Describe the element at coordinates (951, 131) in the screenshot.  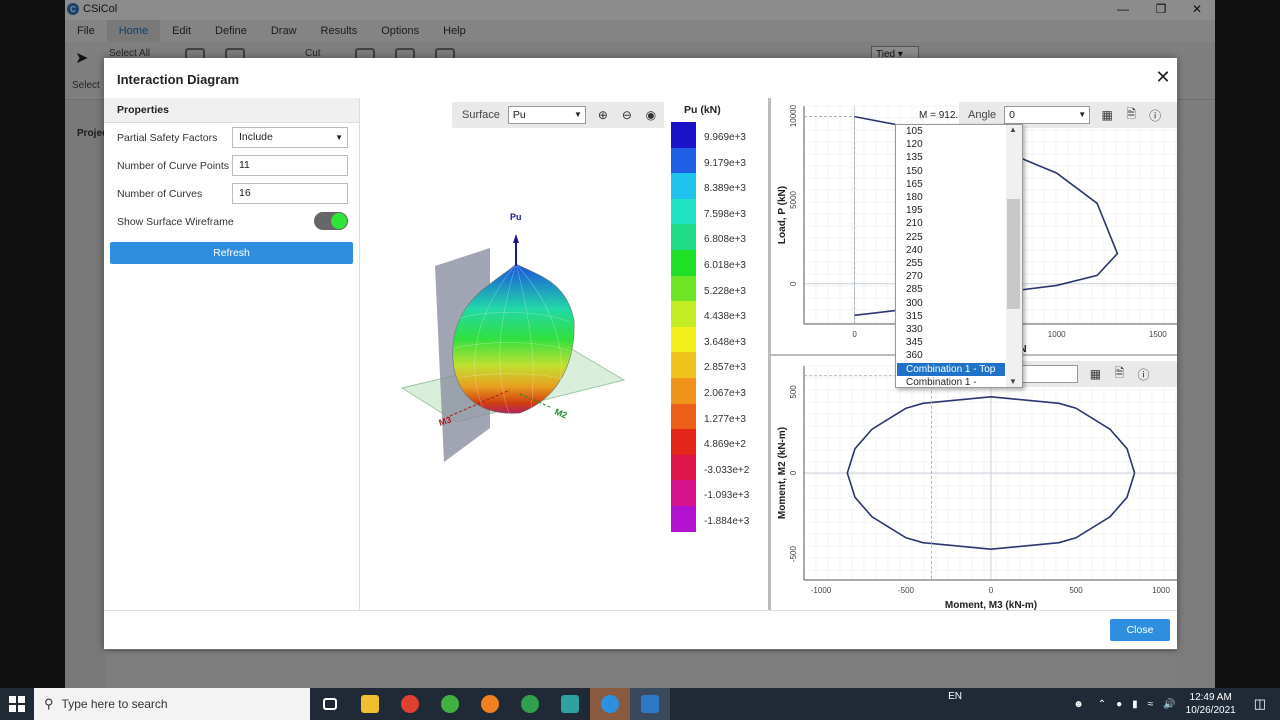
I see `dropdown-option: 105` at that location.